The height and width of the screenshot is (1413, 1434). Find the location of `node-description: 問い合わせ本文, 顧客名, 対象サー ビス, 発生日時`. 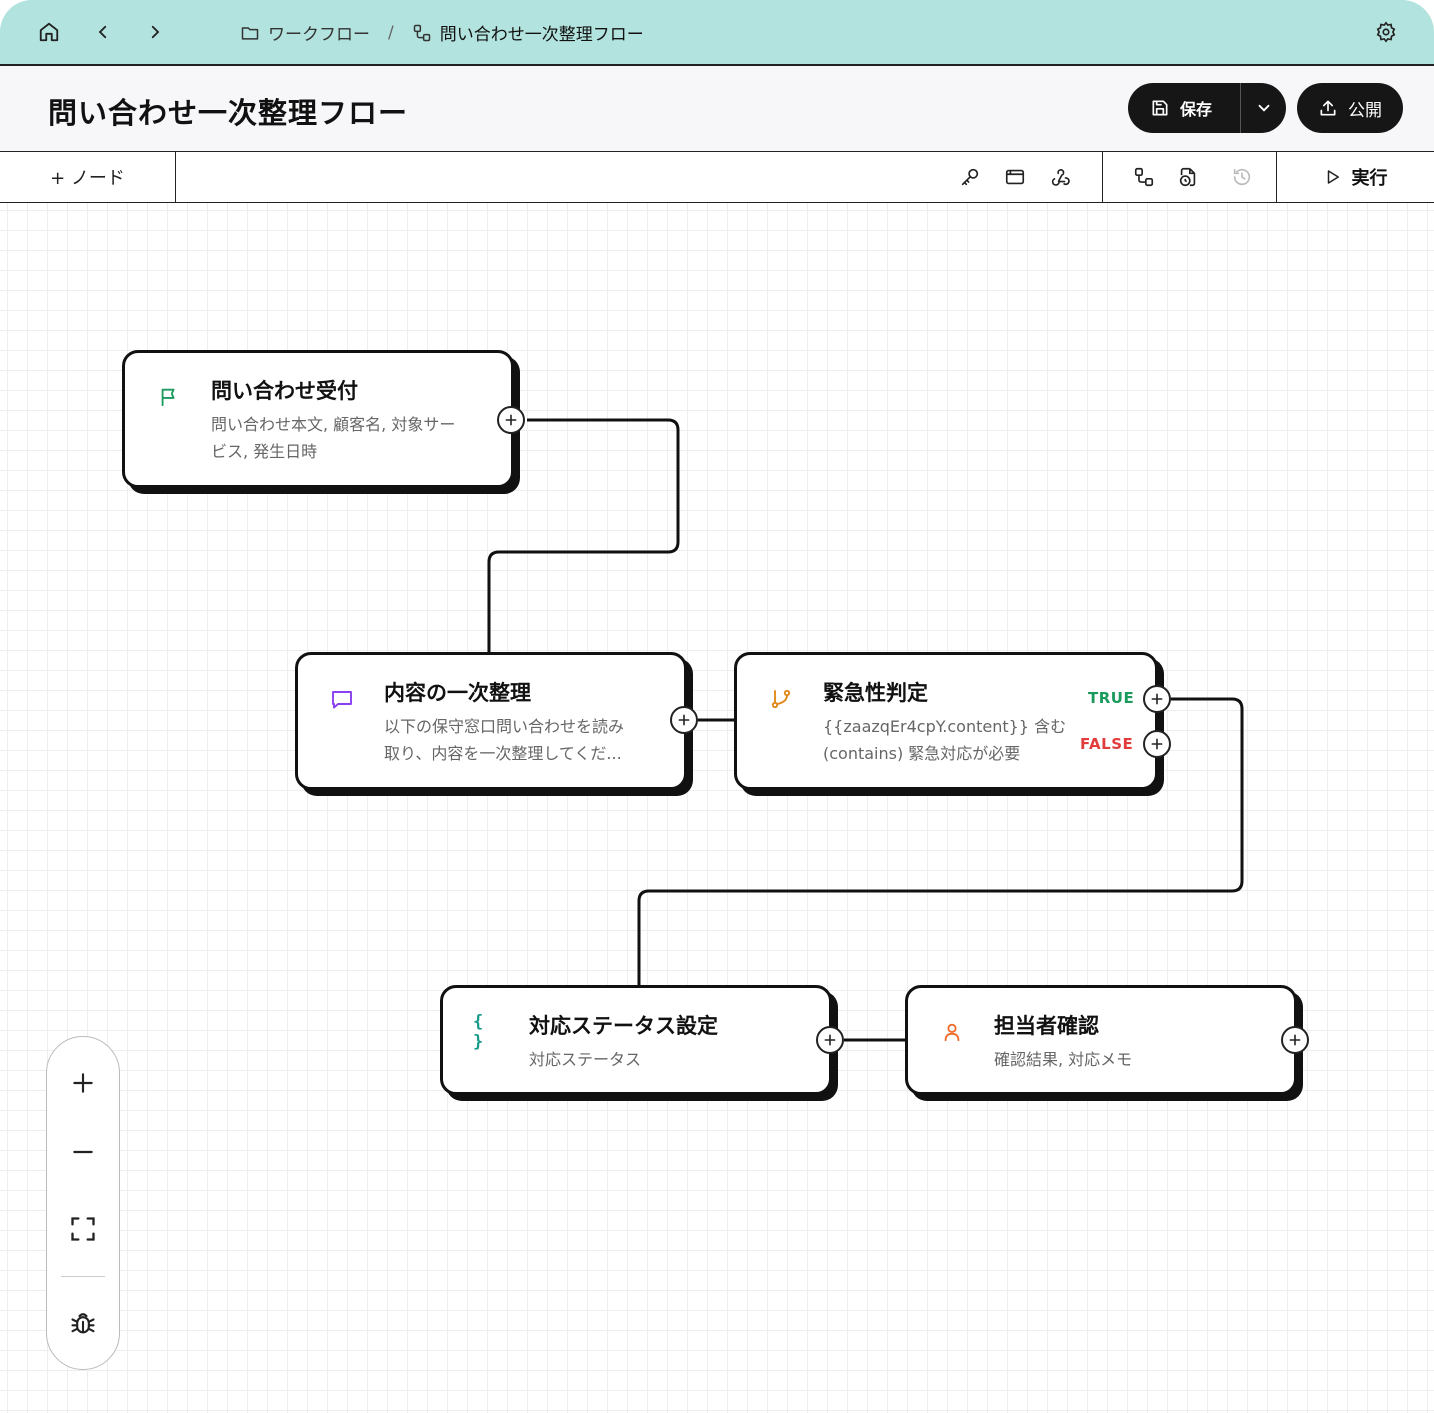

node-description: 問い合わせ本文, 顧客名, 対象サー ビス, 発生日時 is located at coordinates (333, 438).